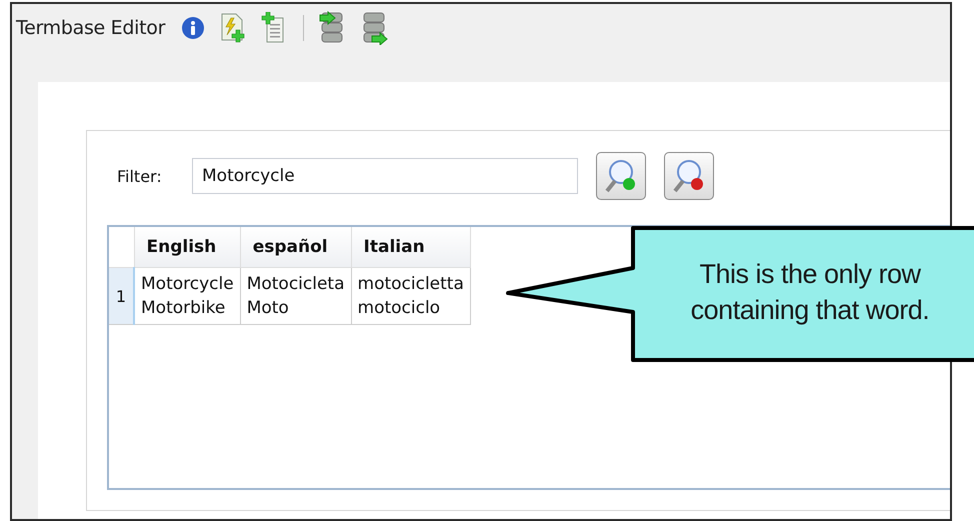 This screenshot has height=521, width=974. Describe the element at coordinates (621, 176) in the screenshot. I see `search-button` at that location.